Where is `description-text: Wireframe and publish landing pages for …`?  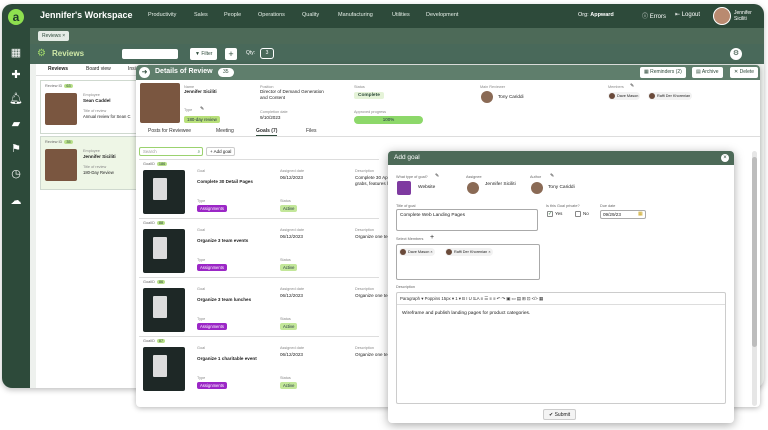
description-text: Wireframe and publish landing pages for … is located at coordinates (466, 313).